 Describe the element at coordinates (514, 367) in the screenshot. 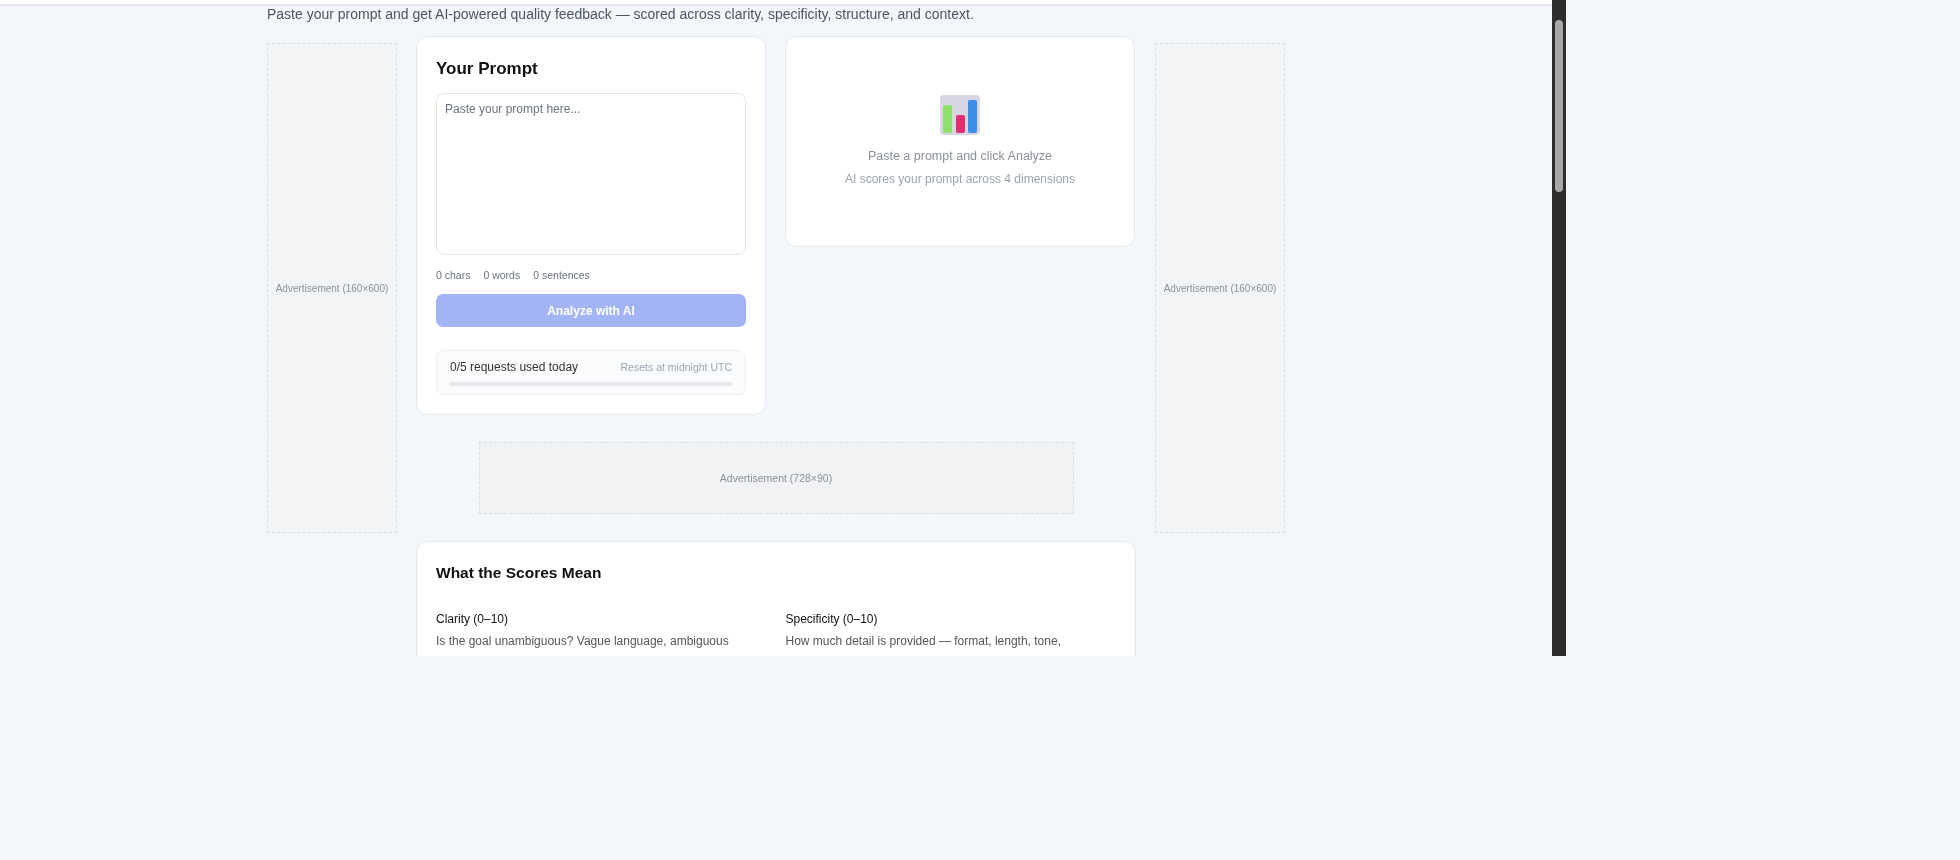

I see `usage-text: 0/5 requests used today` at that location.